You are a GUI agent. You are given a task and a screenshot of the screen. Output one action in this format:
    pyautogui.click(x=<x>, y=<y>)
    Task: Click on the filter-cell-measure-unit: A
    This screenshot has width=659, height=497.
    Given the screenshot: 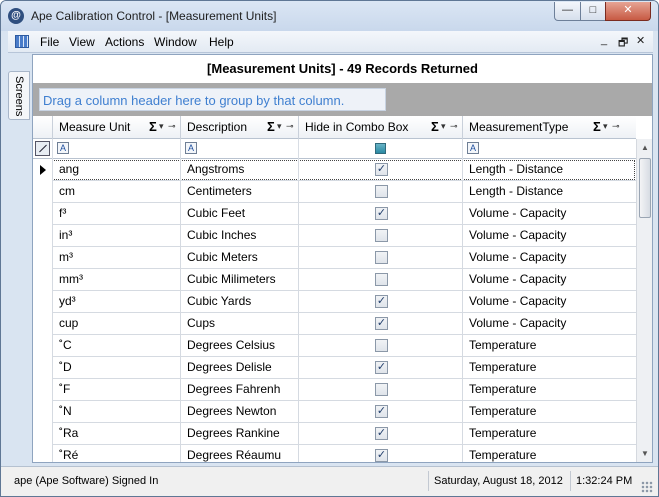 What is the action you would take?
    pyautogui.click(x=117, y=149)
    